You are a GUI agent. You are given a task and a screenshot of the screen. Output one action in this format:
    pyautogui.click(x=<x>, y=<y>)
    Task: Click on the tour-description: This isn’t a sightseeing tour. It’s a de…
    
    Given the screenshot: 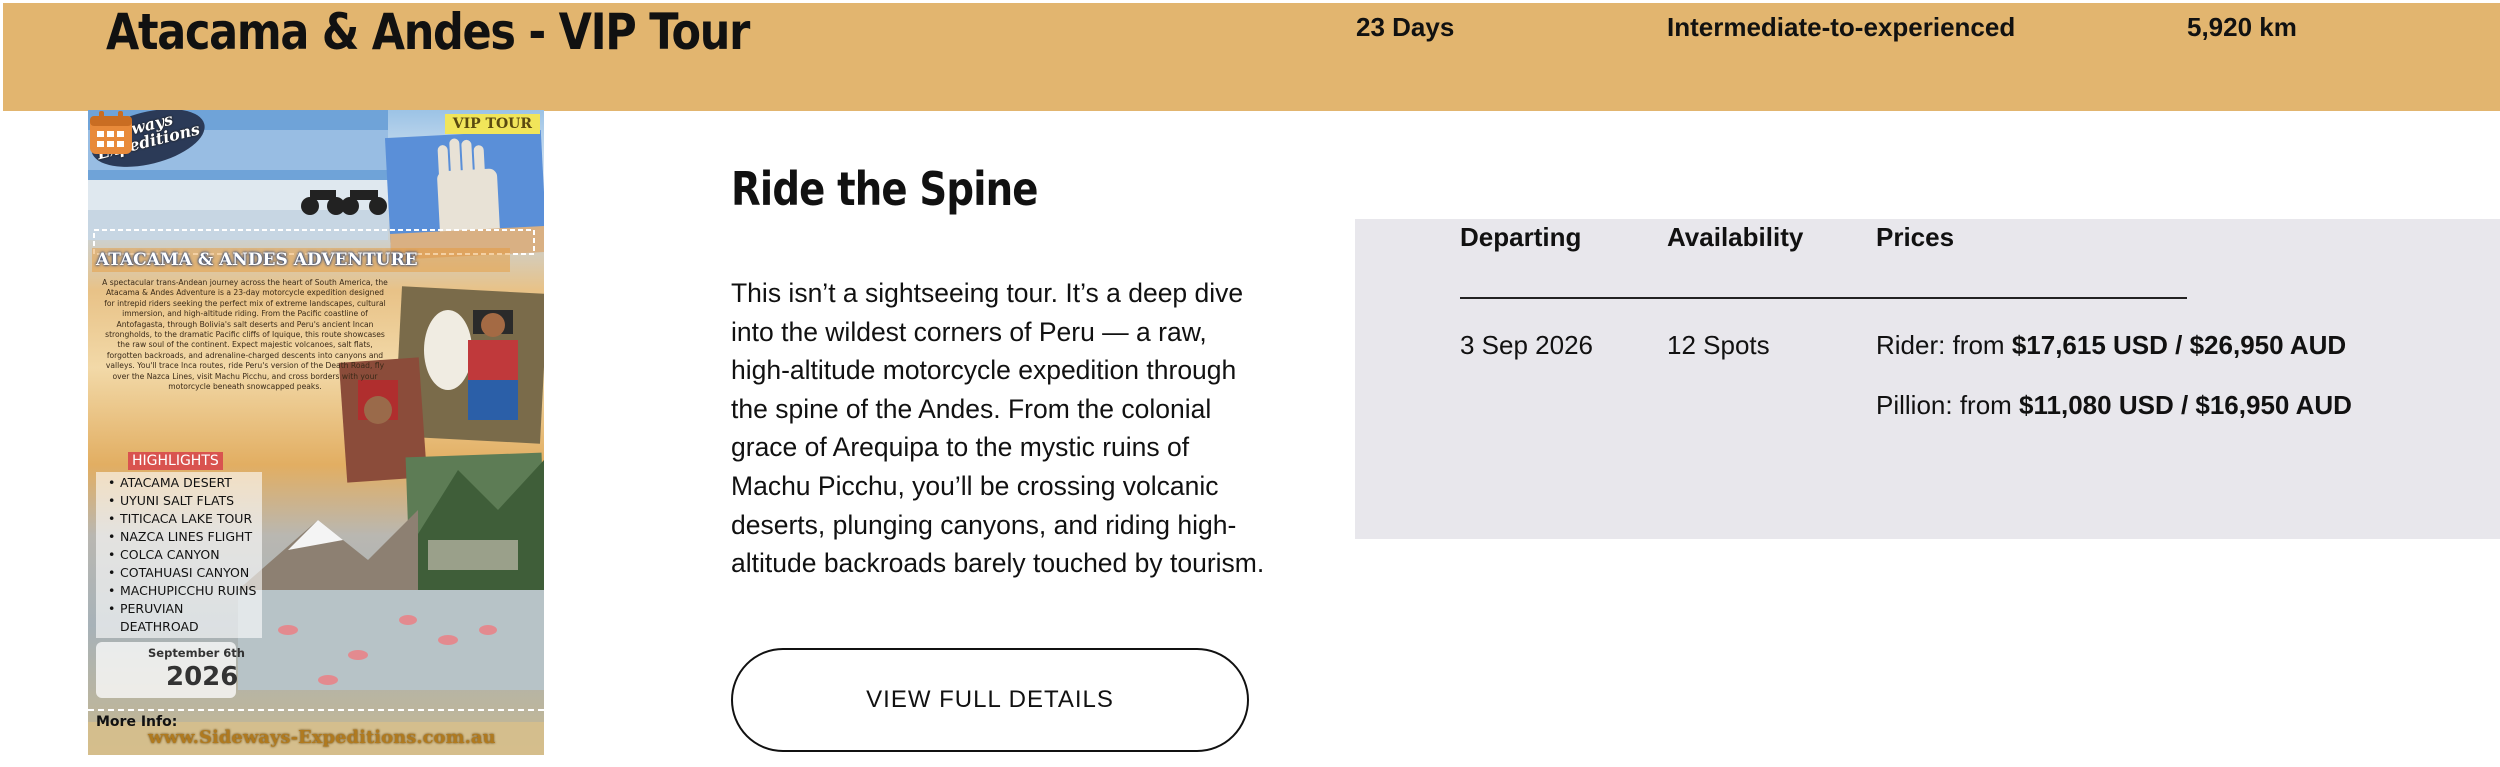 What is the action you would take?
    pyautogui.click(x=998, y=428)
    